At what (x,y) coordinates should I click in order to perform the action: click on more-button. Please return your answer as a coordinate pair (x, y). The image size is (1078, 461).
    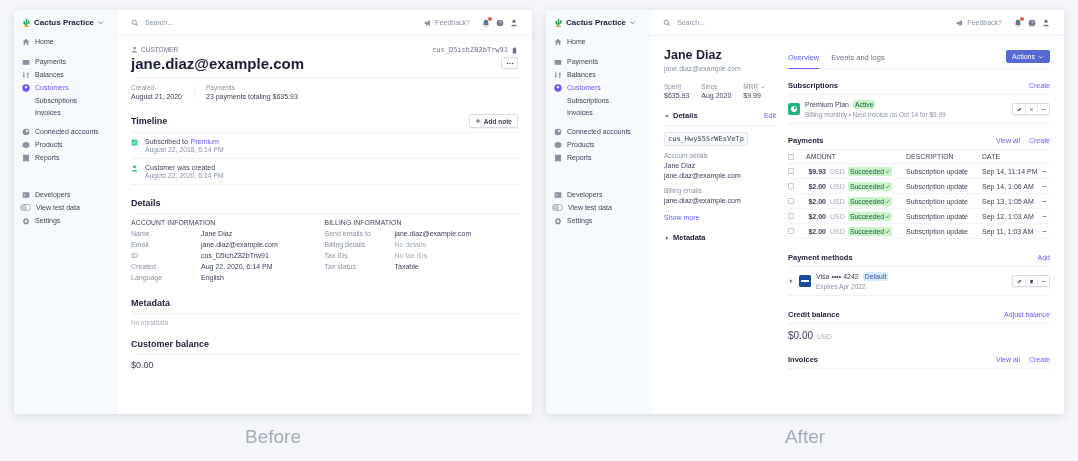
    Looking at the image, I should click on (1043, 109).